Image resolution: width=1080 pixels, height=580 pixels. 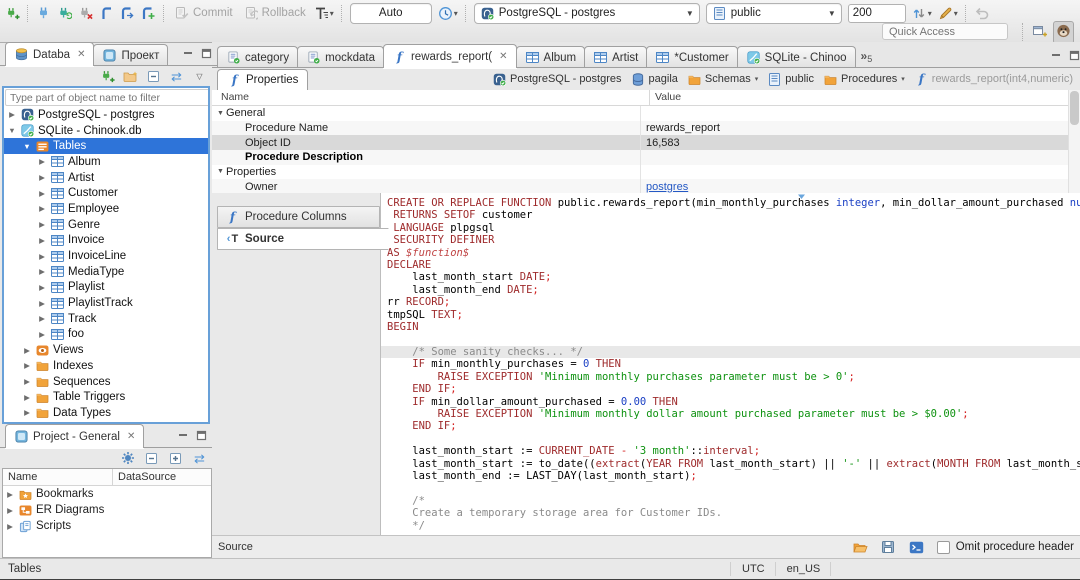 I want to click on disconnect-button, so click(x=85, y=13).